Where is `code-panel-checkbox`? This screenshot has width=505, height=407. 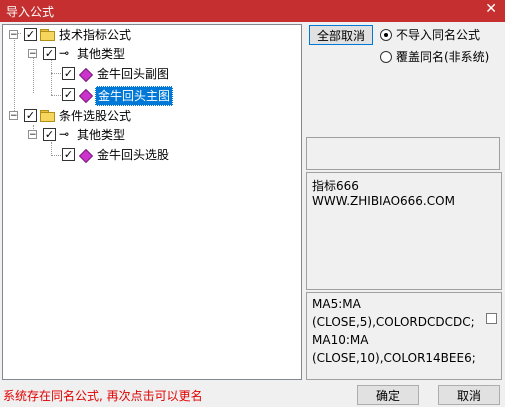 code-panel-checkbox is located at coordinates (491, 318).